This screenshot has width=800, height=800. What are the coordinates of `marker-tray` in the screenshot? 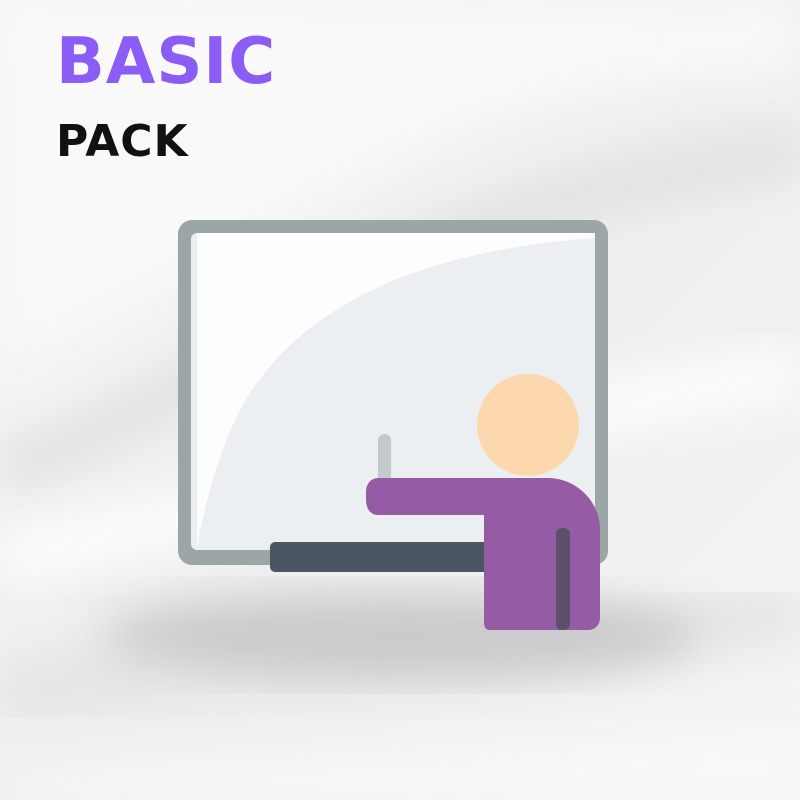 It's located at (395, 557).